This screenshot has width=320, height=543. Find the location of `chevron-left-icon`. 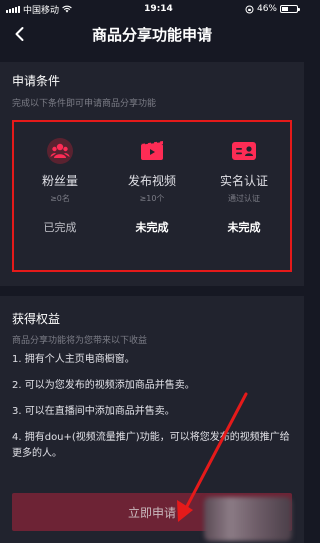

chevron-left-icon is located at coordinates (20, 34).